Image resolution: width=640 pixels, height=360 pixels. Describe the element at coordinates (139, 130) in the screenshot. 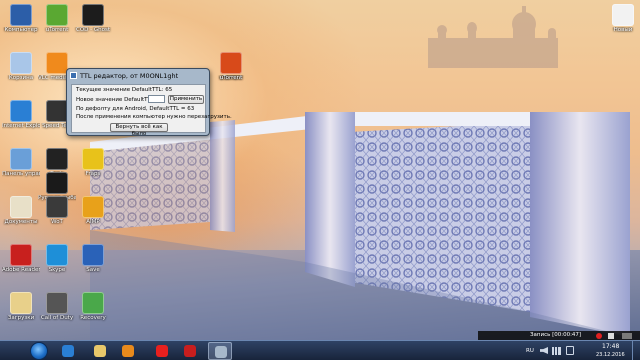

I see `reset-button: Вернуть всё как было` at that location.